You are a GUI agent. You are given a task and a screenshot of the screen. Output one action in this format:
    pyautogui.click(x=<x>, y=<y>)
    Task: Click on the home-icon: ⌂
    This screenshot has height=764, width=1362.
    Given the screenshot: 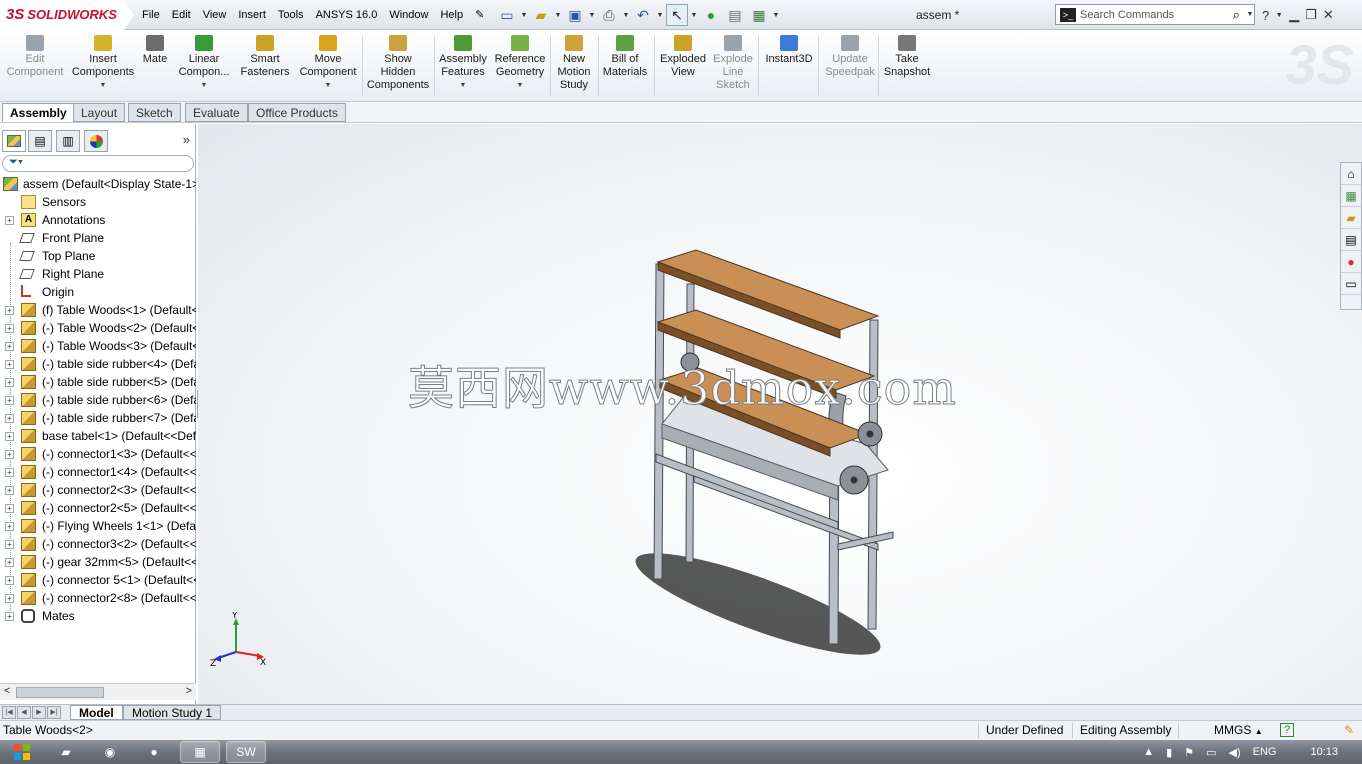 What is the action you would take?
    pyautogui.click(x=1351, y=174)
    